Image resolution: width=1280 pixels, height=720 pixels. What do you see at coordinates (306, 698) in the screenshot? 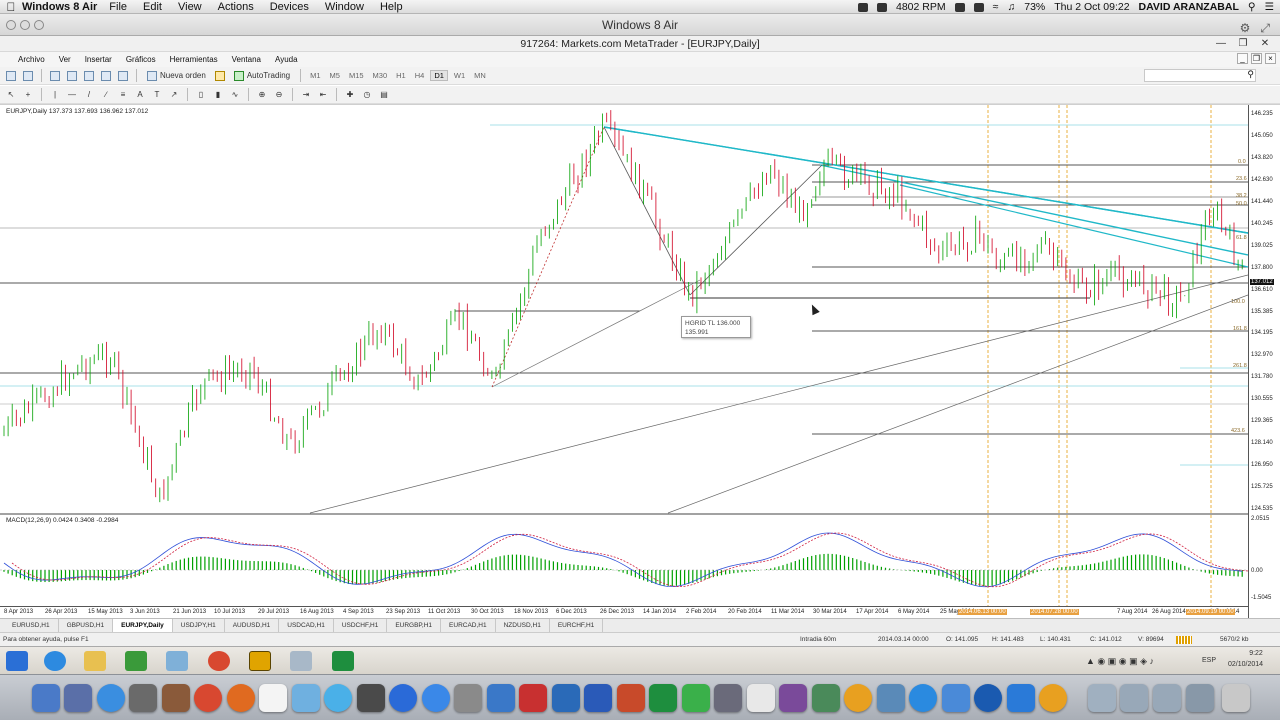
I see `messages-icon` at bounding box center [306, 698].